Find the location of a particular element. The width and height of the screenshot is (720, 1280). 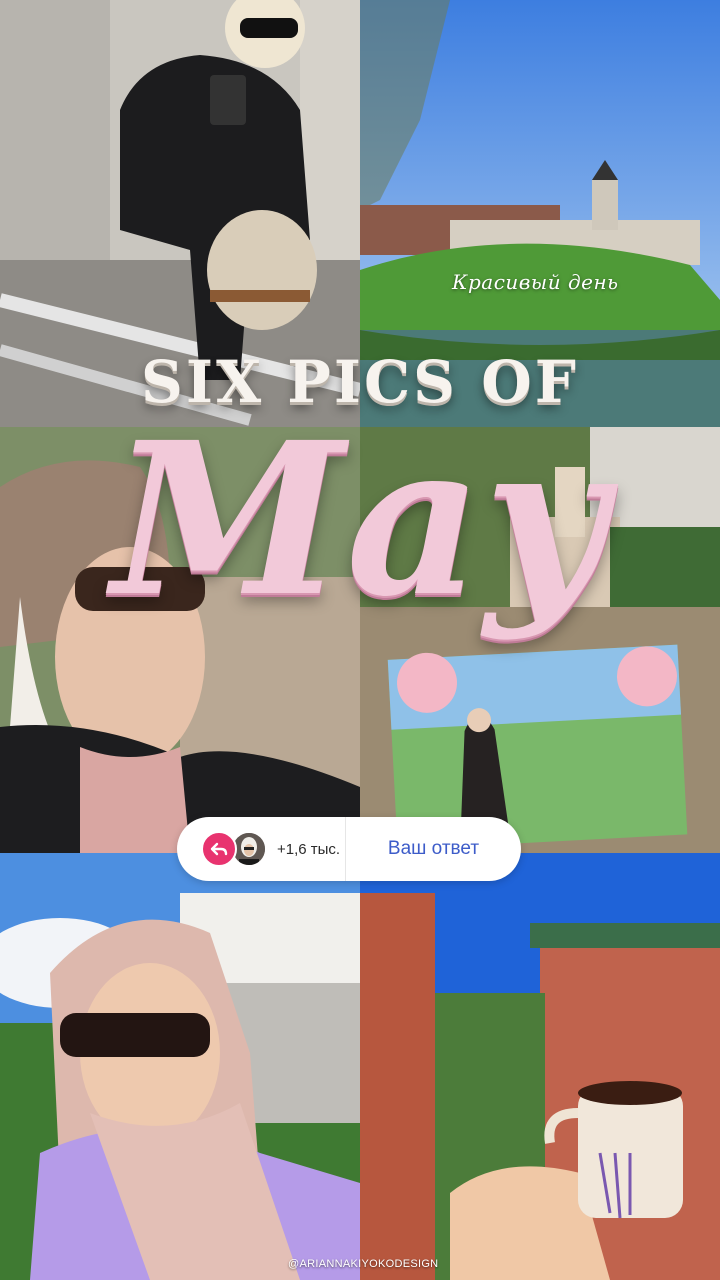

reply-sticker: +1,6 тыс. Ваш ответ is located at coordinates (349, 849).